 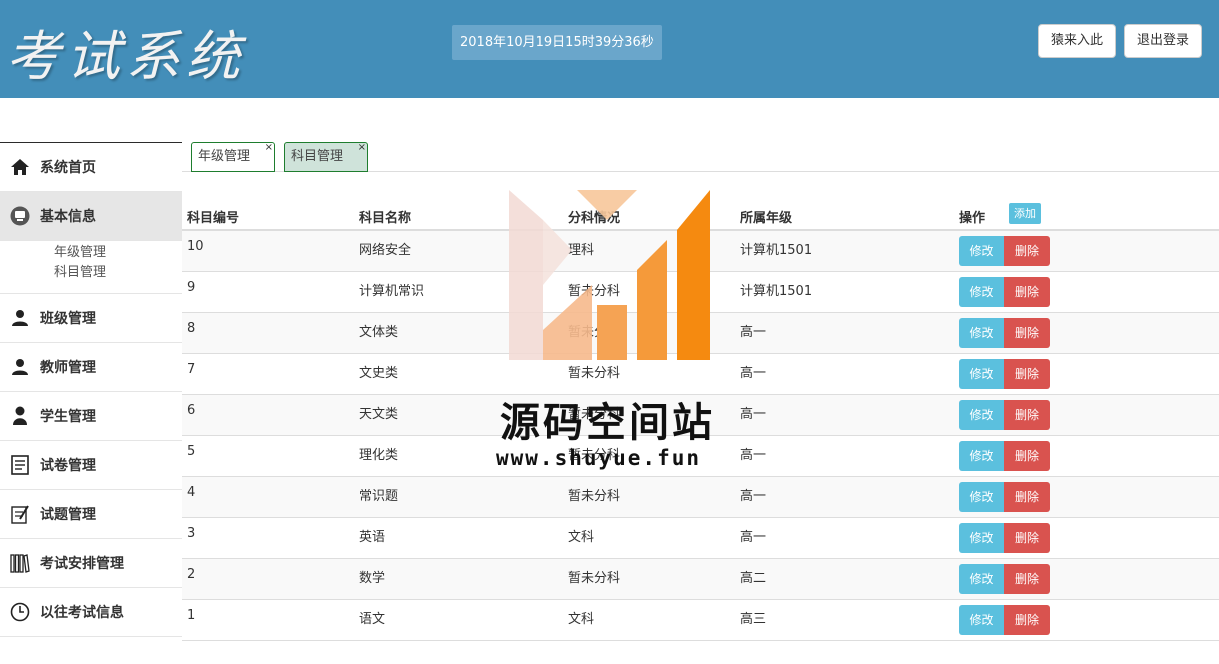 What do you see at coordinates (581, 250) in the screenshot?
I see `cell-division: 理科` at bounding box center [581, 250].